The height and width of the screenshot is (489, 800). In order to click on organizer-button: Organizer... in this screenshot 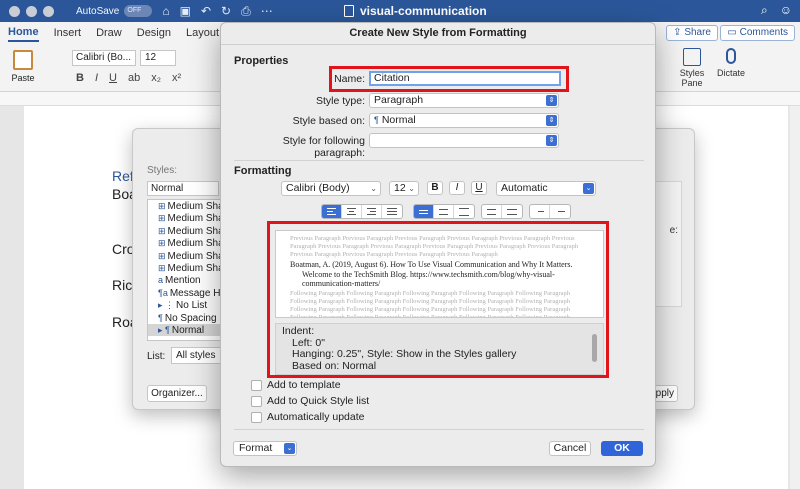, I will do `click(177, 393)`.